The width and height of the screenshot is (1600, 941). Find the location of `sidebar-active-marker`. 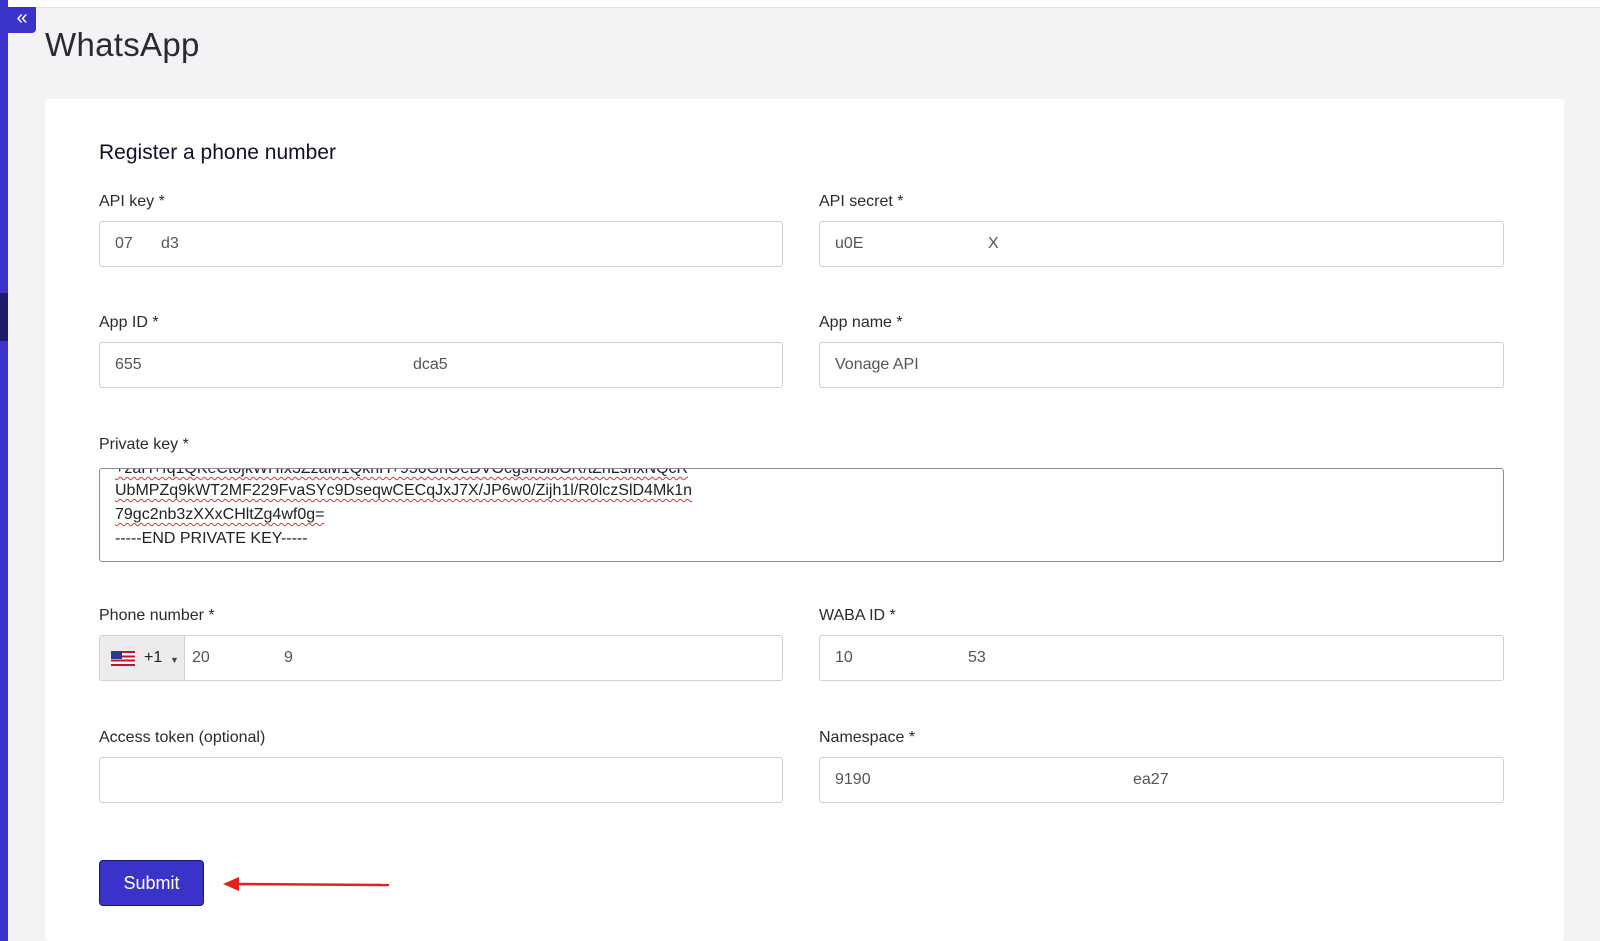

sidebar-active-marker is located at coordinates (4, 317).